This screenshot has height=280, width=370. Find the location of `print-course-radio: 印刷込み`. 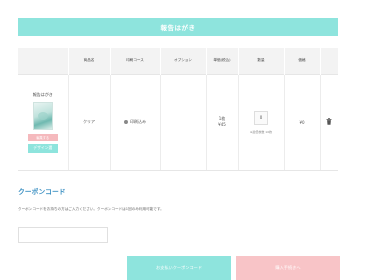

print-course-radio: 印刷込み is located at coordinates (135, 122).